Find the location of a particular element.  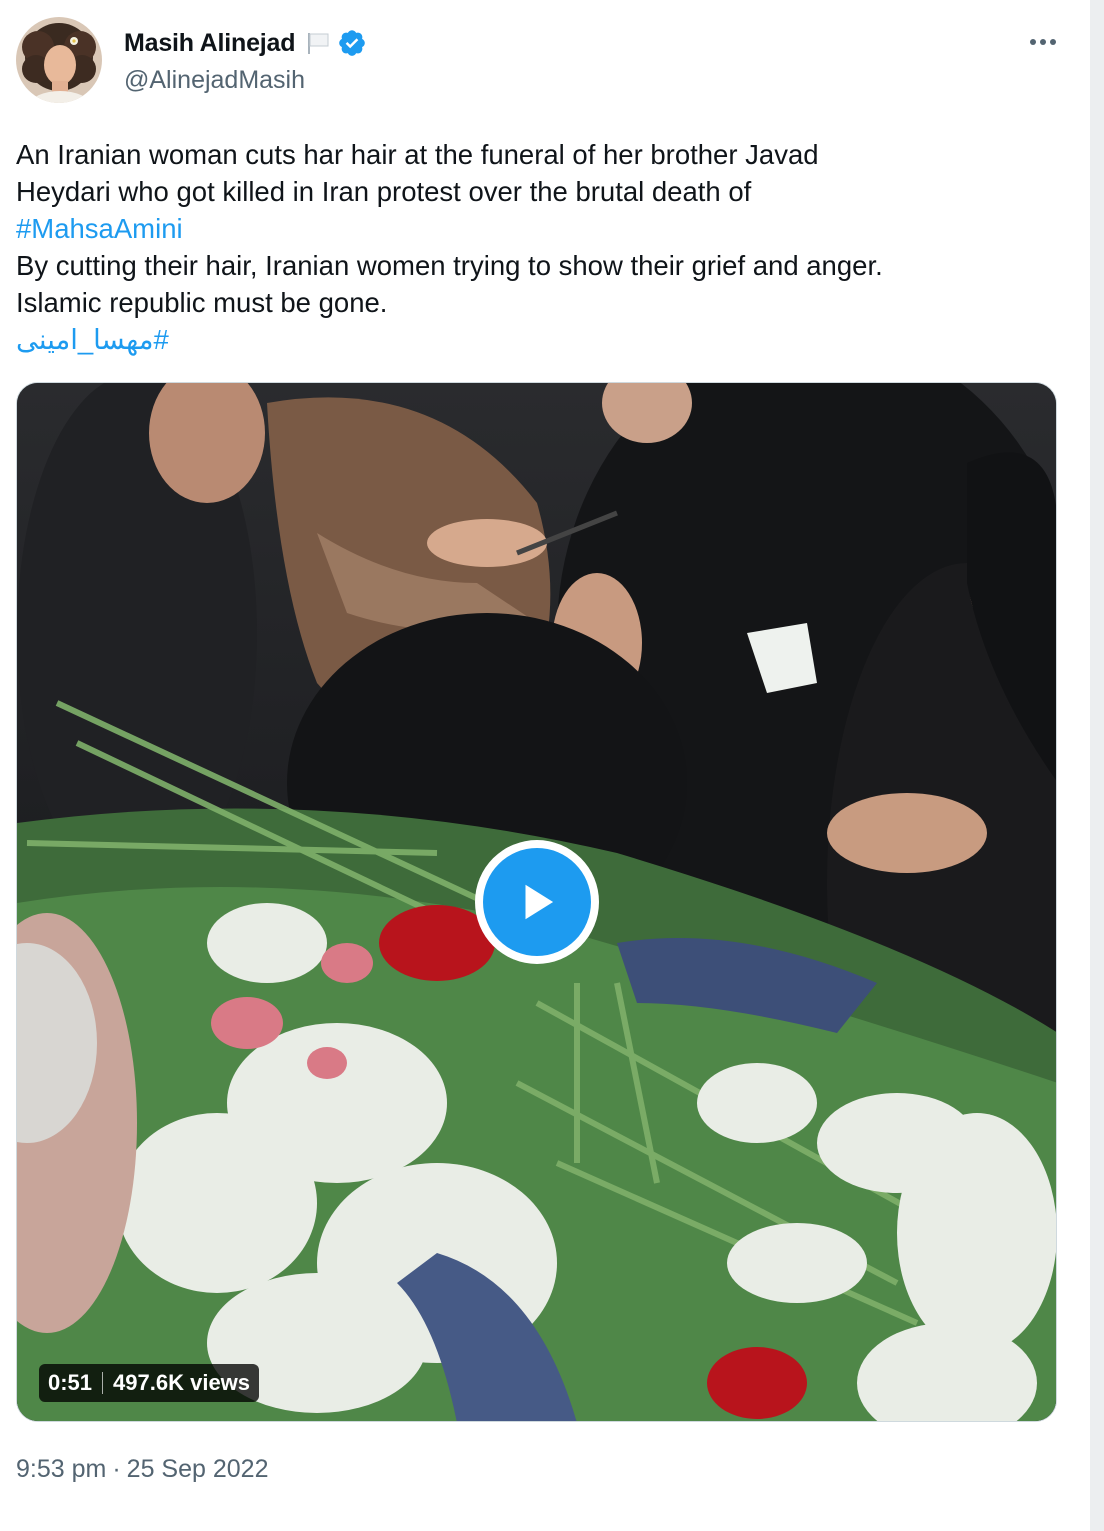

play-button is located at coordinates (537, 902).